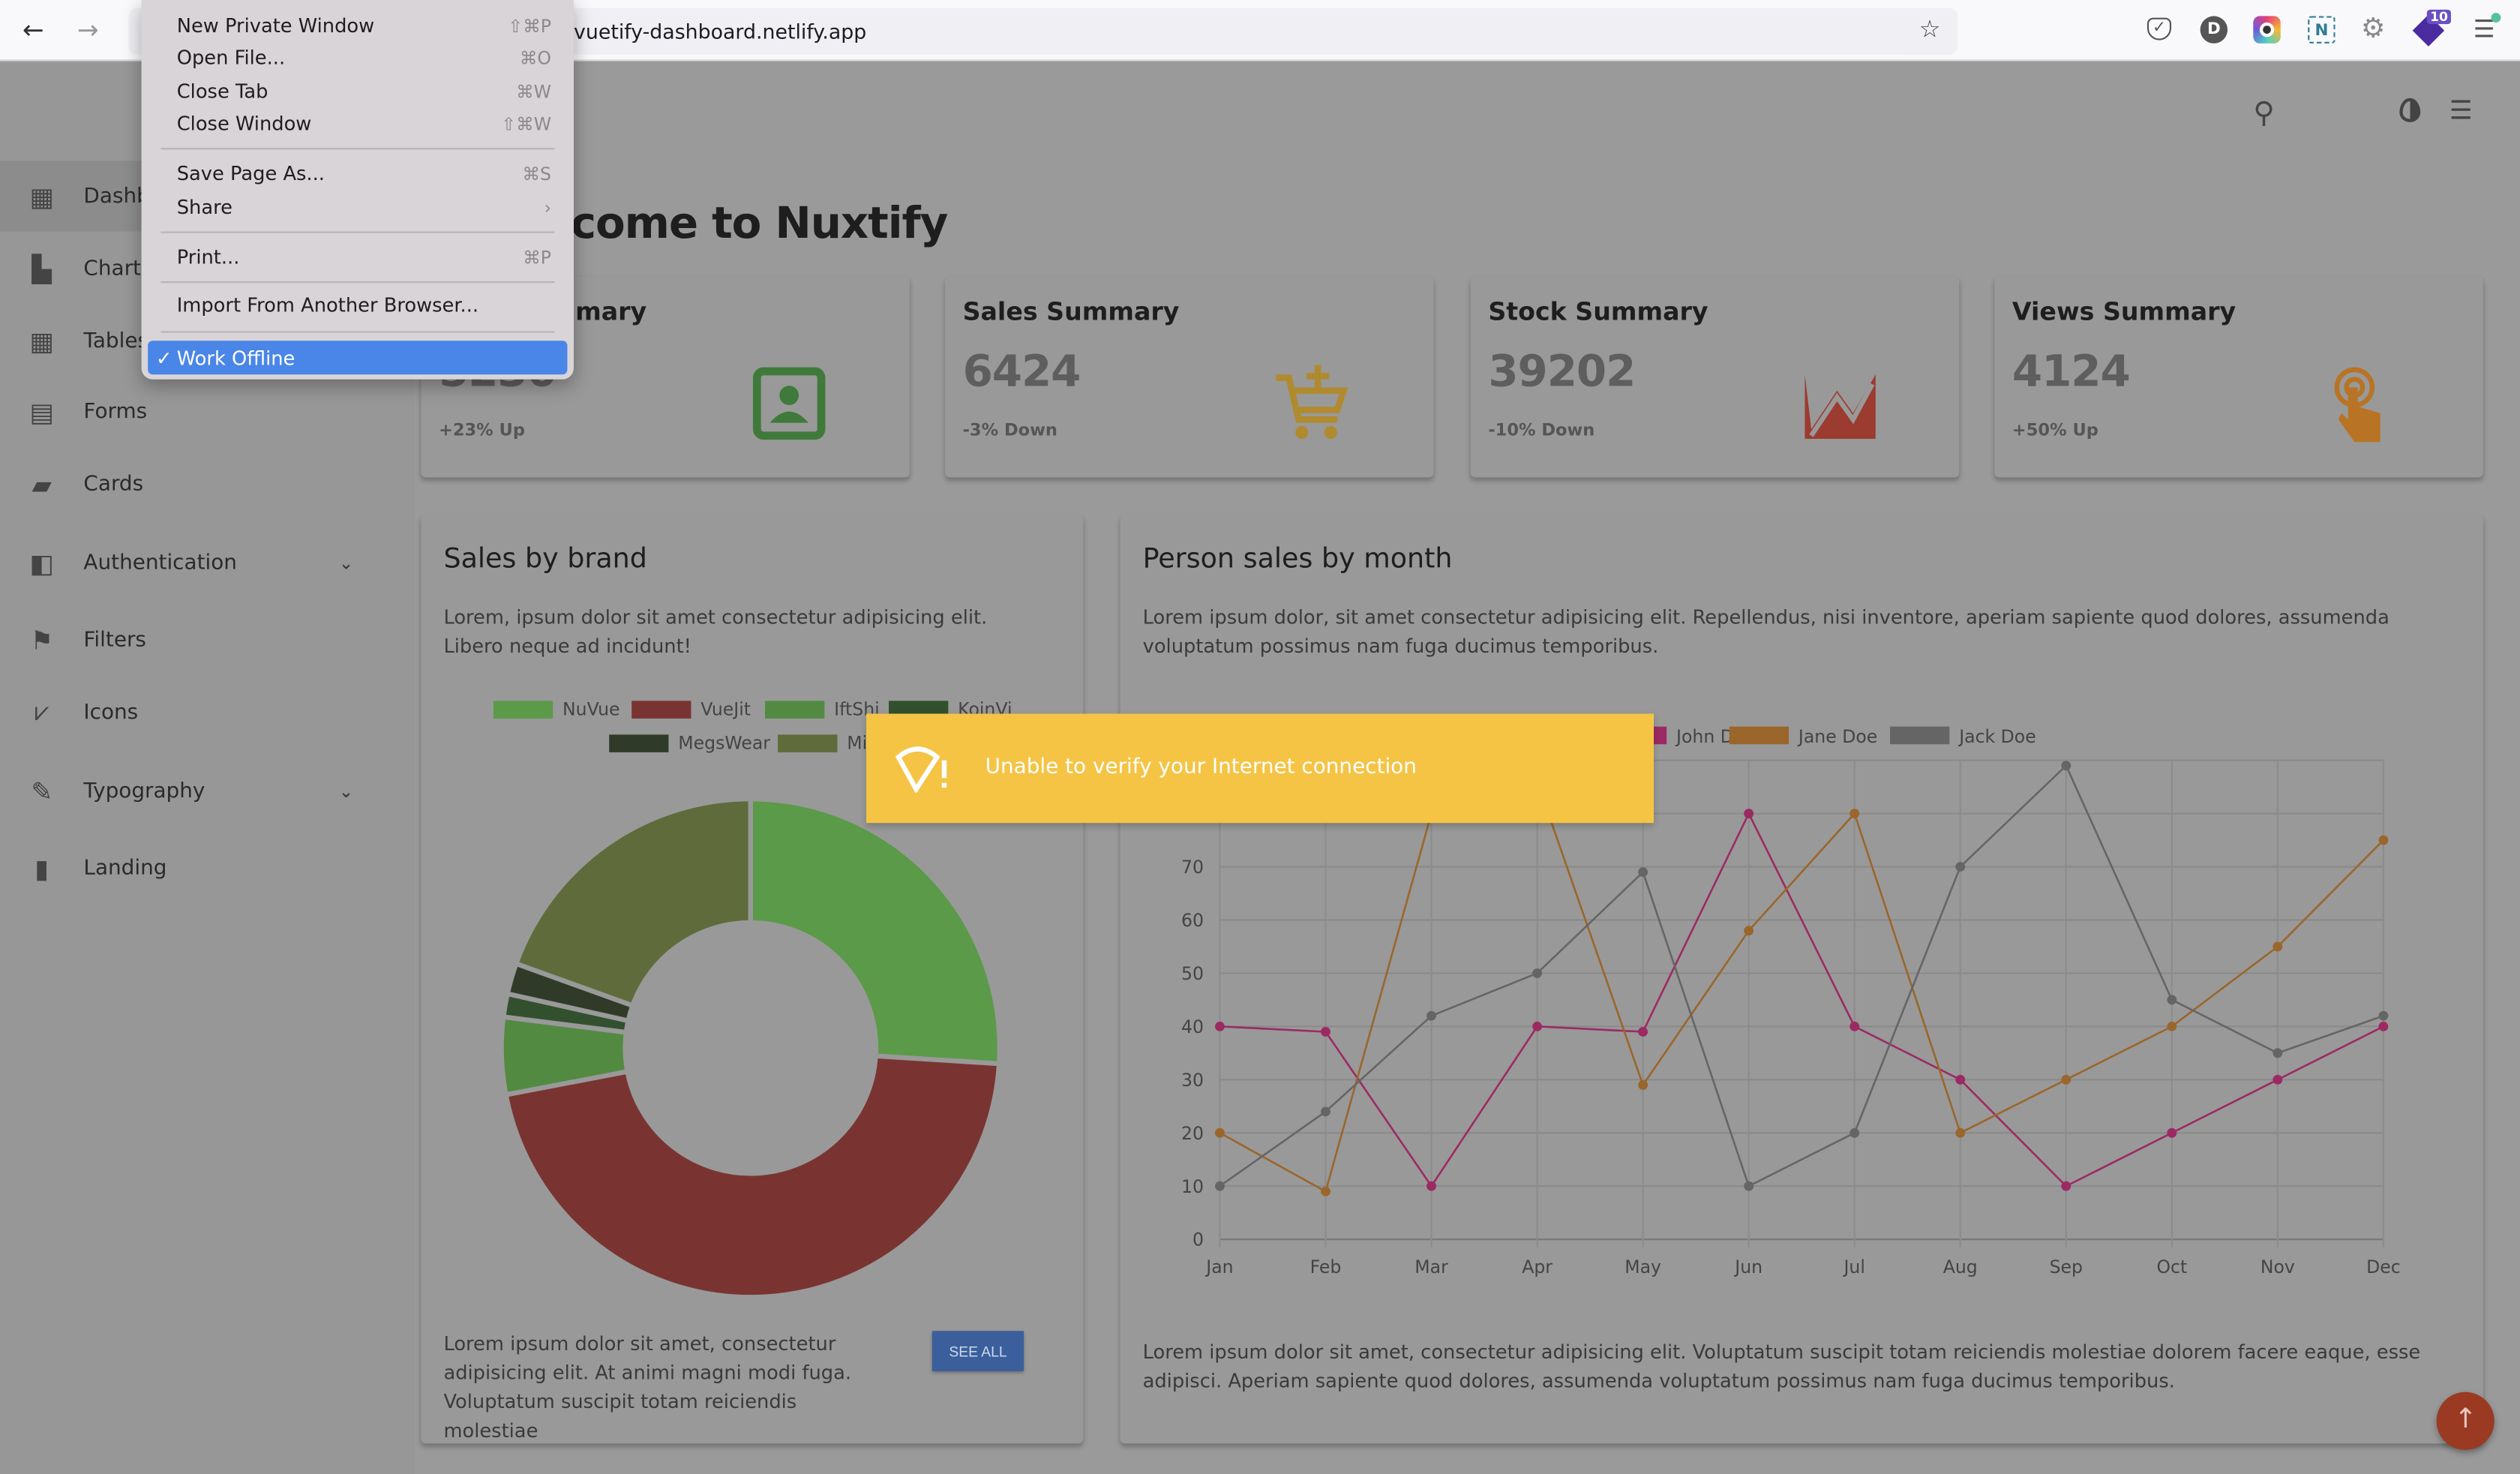  Describe the element at coordinates (364, 257) in the screenshot. I see `menu-item-print: Print... ⌘P` at that location.